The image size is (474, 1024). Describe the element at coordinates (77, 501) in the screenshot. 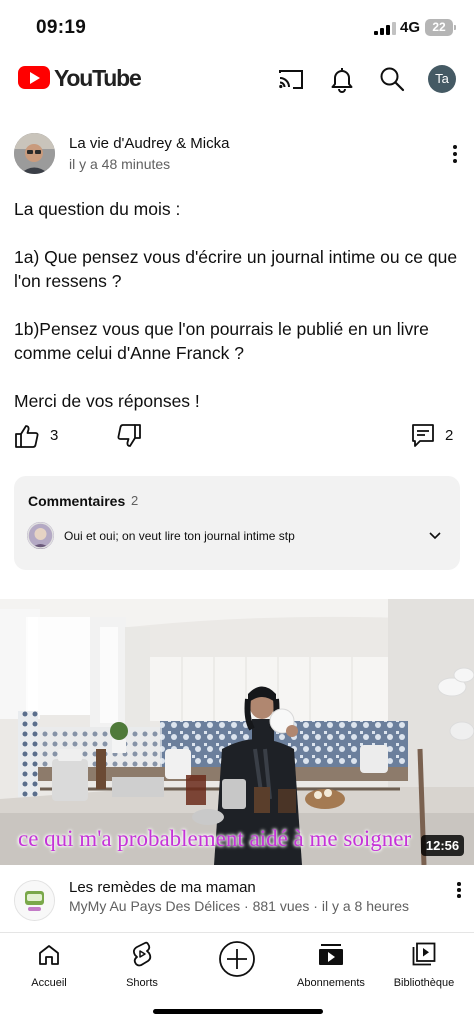

I see `comments-title: Commentaires` at that location.